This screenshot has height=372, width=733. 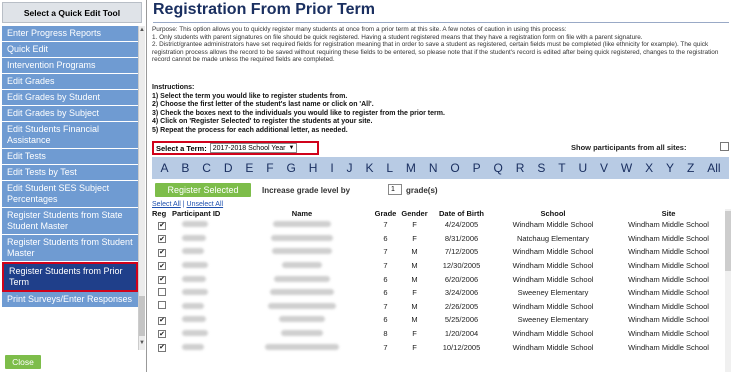 I want to click on sidebar-item: Edit Student SES Subject Percentages, so click(x=70, y=194).